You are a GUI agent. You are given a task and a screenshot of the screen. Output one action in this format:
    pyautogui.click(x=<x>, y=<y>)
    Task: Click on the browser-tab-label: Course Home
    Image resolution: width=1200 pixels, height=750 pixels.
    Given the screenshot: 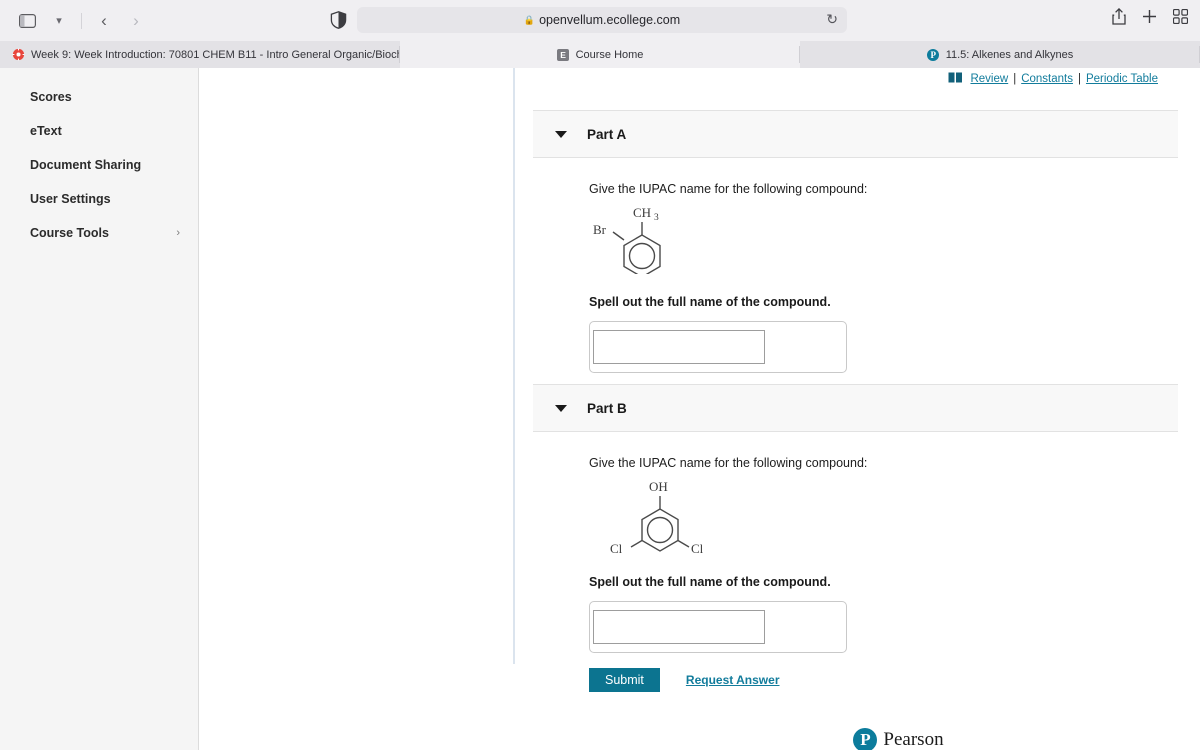 What is the action you would take?
    pyautogui.click(x=609, y=54)
    